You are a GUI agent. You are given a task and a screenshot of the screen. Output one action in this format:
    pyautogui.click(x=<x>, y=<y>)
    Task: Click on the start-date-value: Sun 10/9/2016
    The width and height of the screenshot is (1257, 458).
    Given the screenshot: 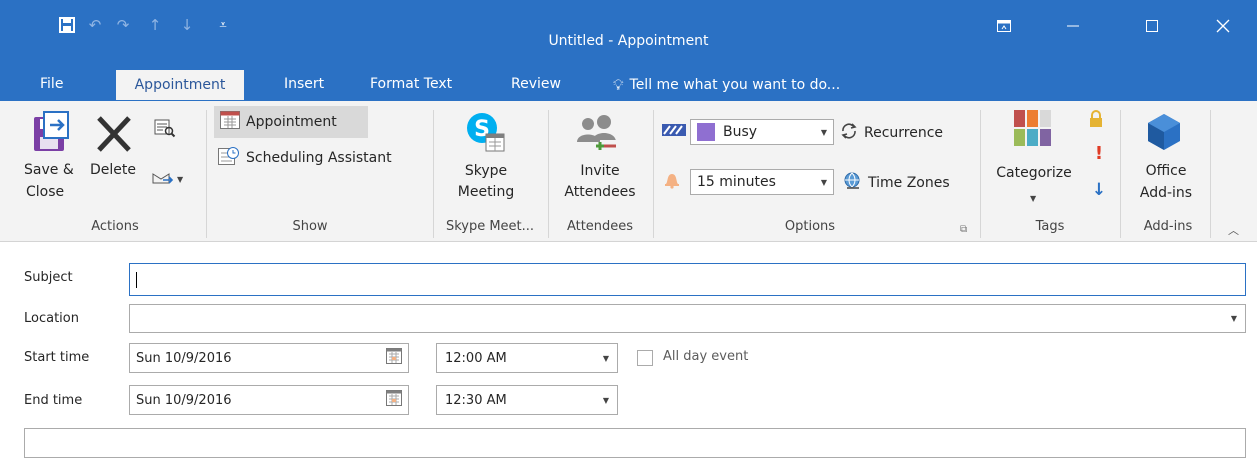 What is the action you would take?
    pyautogui.click(x=184, y=358)
    